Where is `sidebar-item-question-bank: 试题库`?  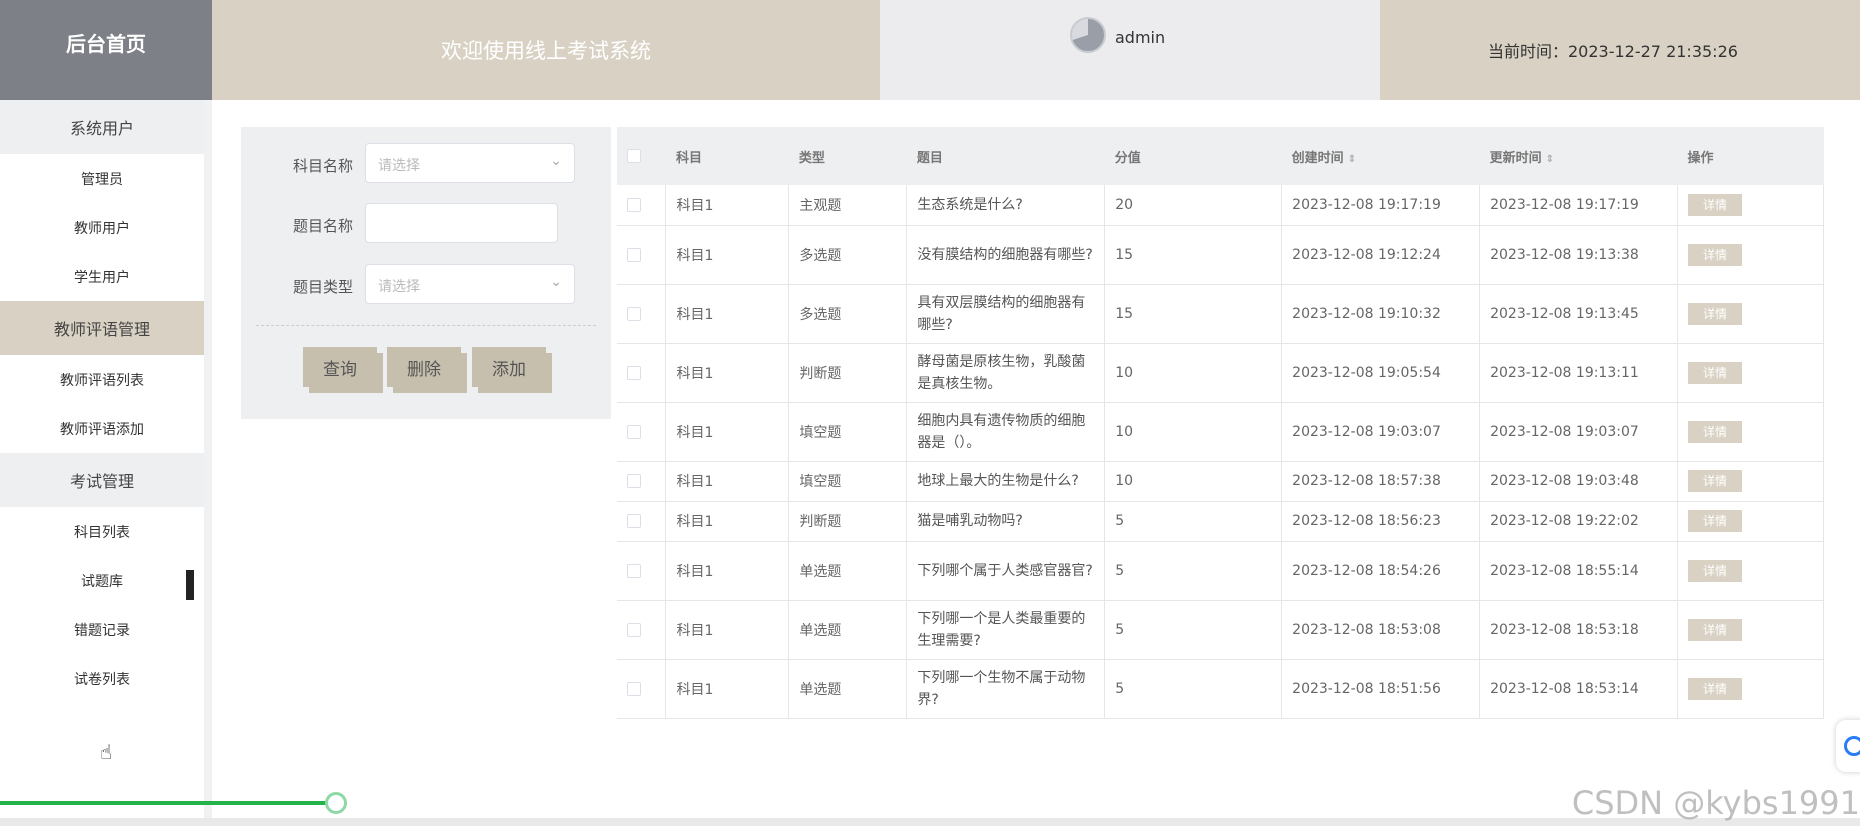 sidebar-item-question-bank: 试题库 is located at coordinates (102, 580).